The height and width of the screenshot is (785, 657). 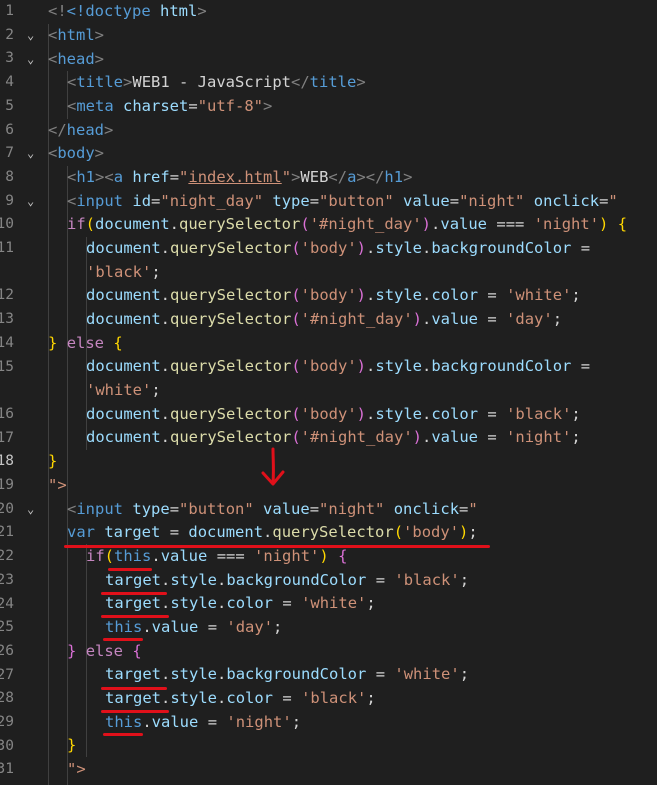 I want to click on code-line-24: target.style.color = 'white';, so click(x=240, y=604).